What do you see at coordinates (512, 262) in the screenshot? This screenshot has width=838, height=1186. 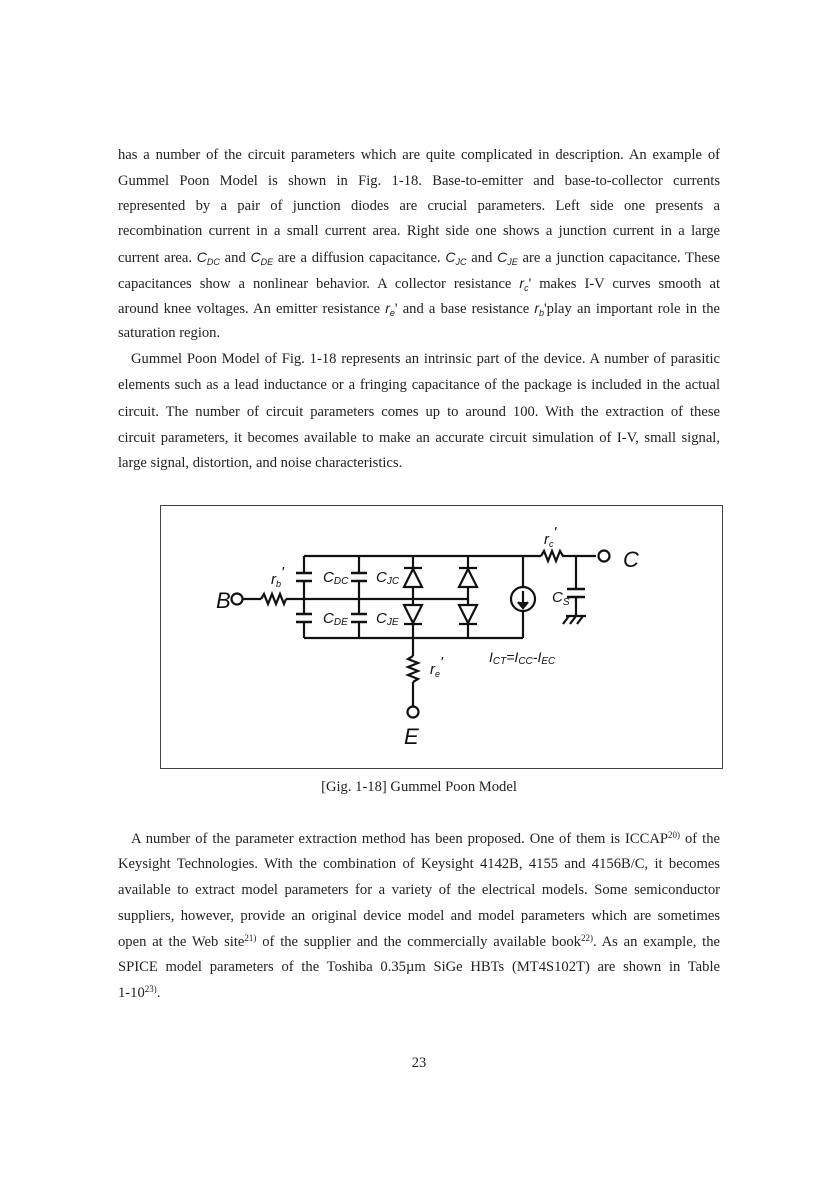 I see `variable-subscript: JE` at bounding box center [512, 262].